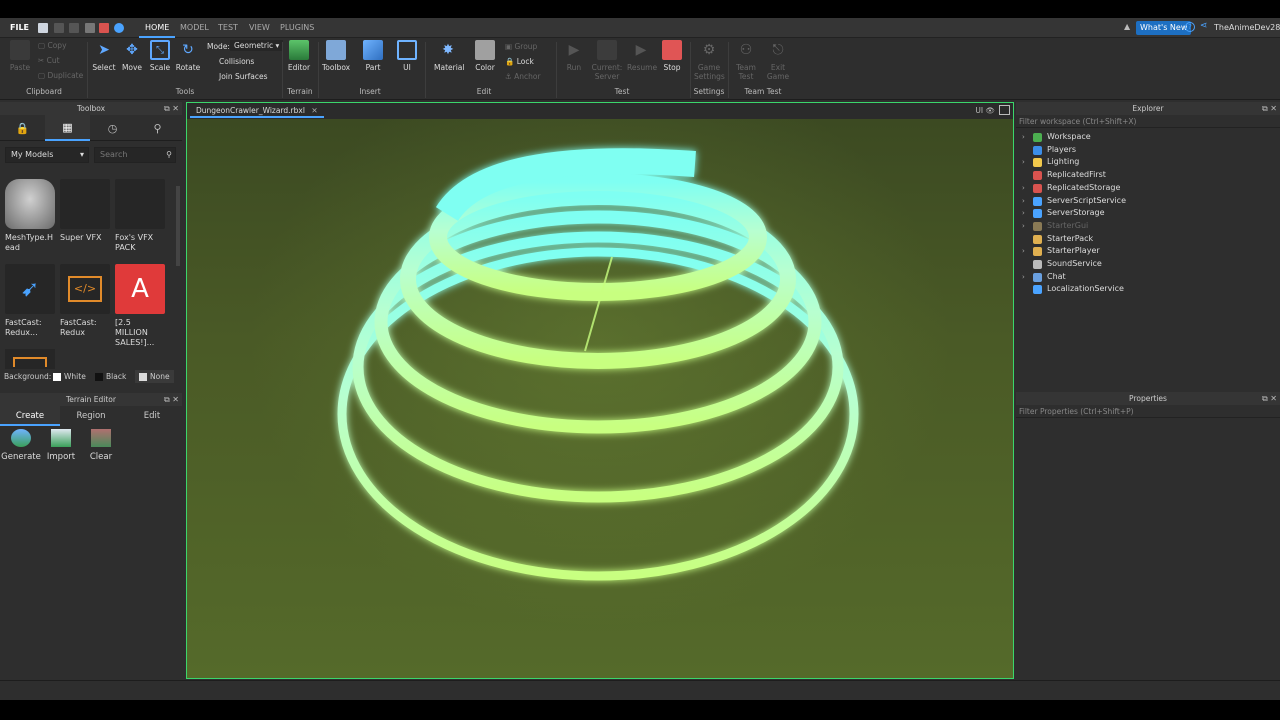  What do you see at coordinates (157, 28) in the screenshot?
I see `tab-home: HOME` at bounding box center [157, 28].